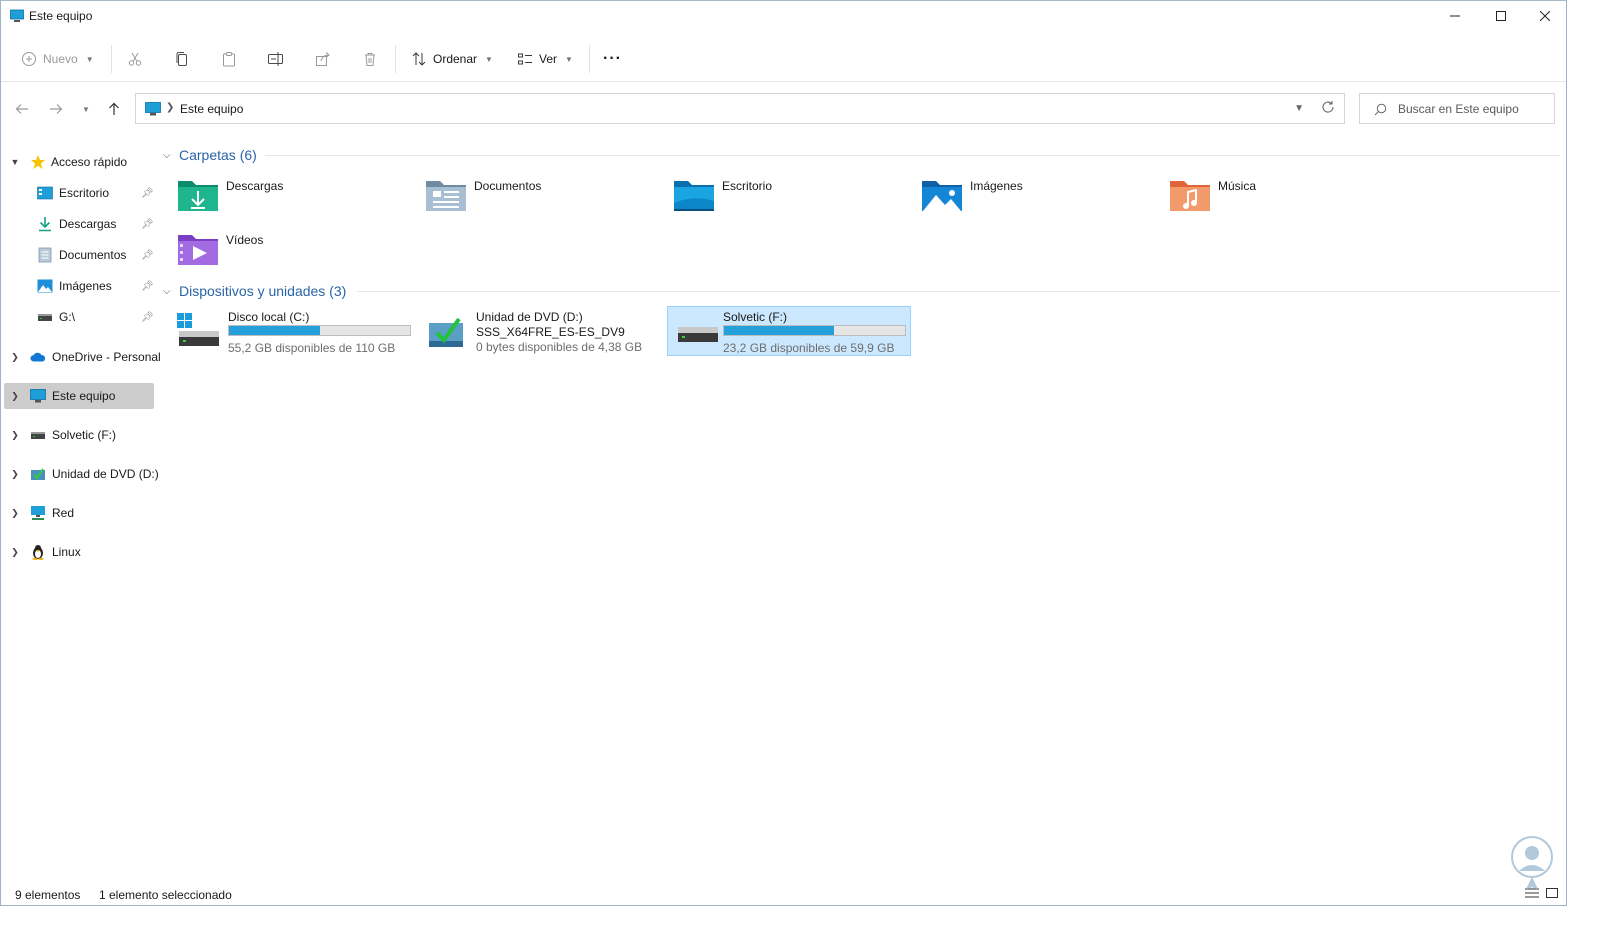  What do you see at coordinates (814, 330) in the screenshot?
I see `drive-usage-bar` at bounding box center [814, 330].